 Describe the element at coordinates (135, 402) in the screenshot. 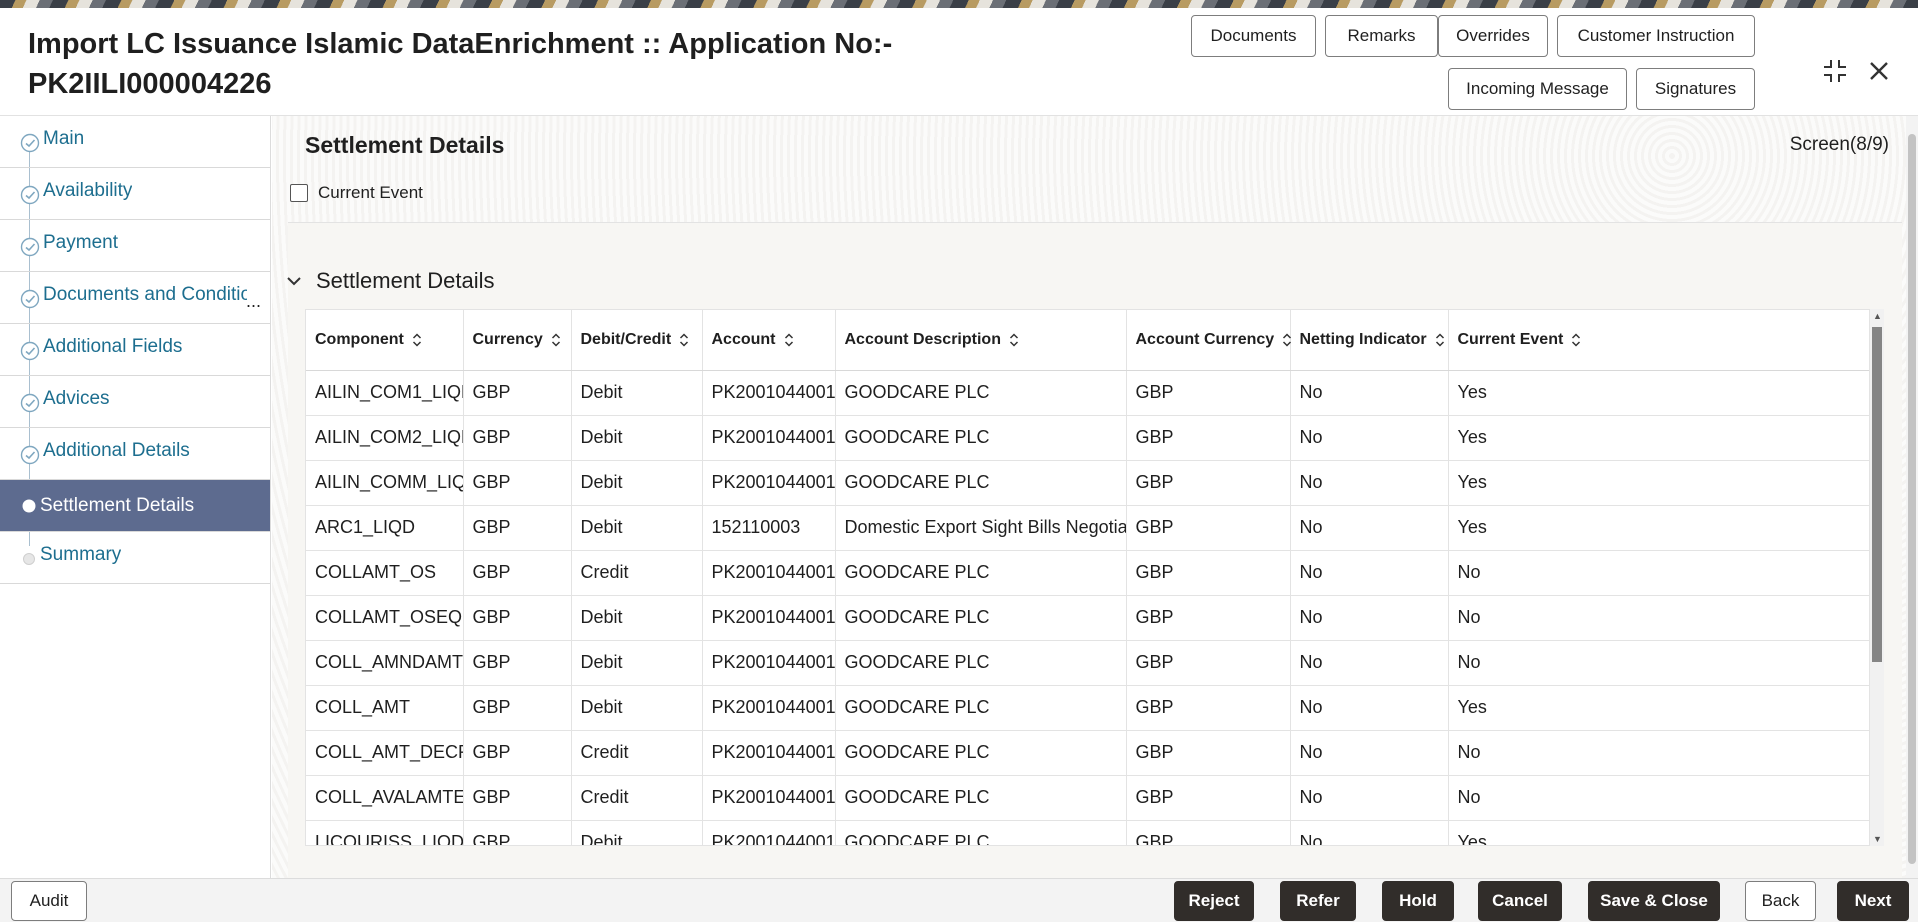

I see `sidebar-item-advices: Advices` at that location.